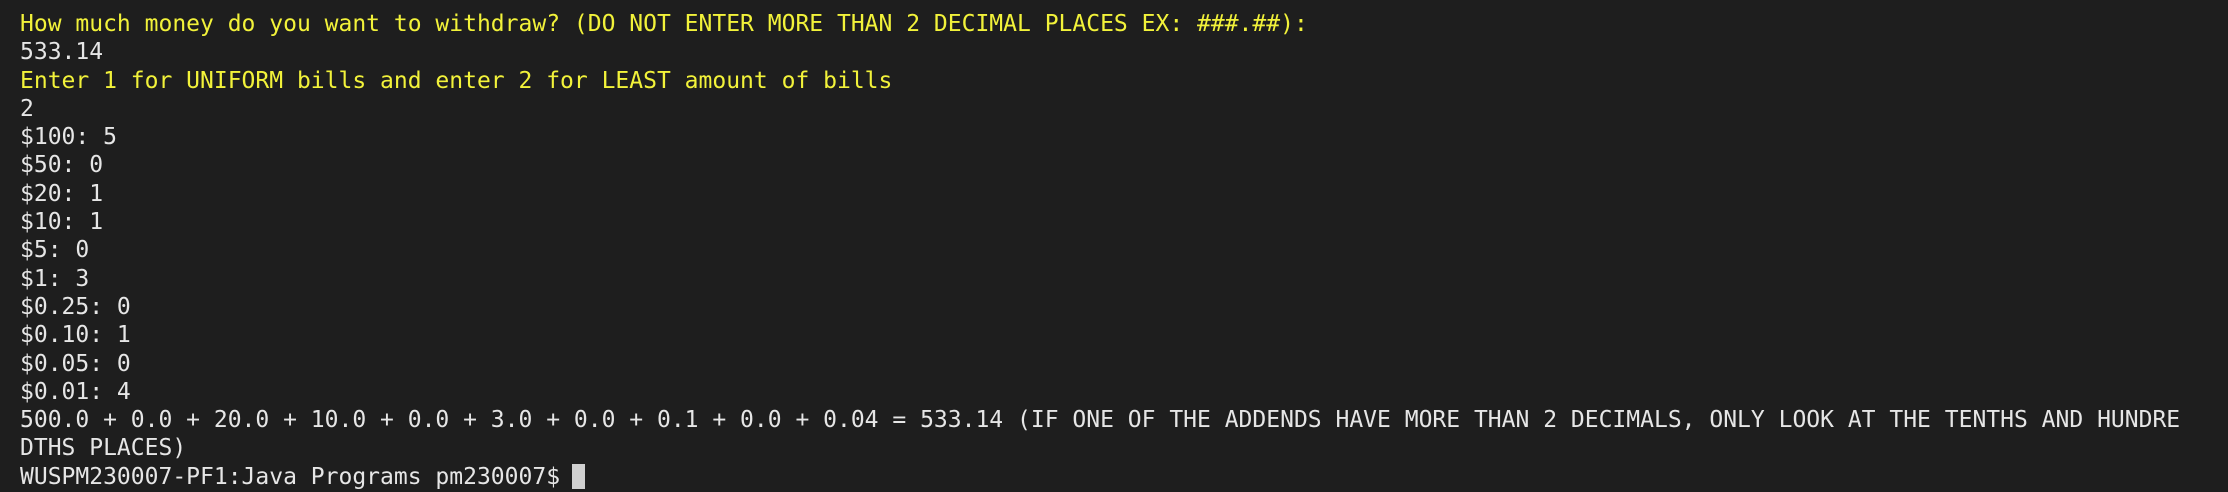 This screenshot has height=492, width=2228. What do you see at coordinates (75, 391) in the screenshot?
I see `bill-count-line: $0.01: 4` at bounding box center [75, 391].